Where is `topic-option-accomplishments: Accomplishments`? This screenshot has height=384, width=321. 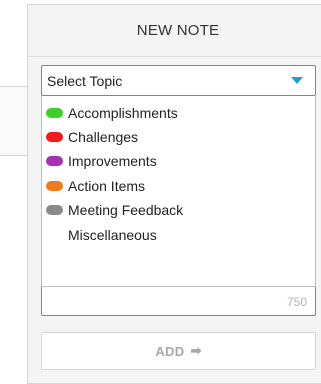
topic-option-accomplishments: Accomplishments is located at coordinates (178, 113).